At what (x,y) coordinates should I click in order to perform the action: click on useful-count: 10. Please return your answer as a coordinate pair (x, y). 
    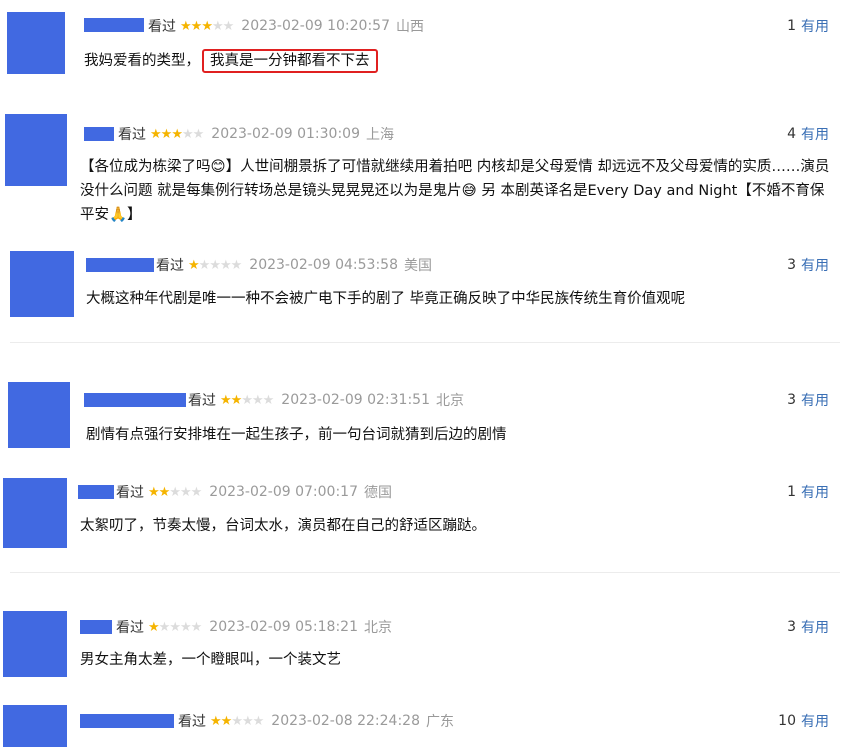
    Looking at the image, I should click on (787, 721).